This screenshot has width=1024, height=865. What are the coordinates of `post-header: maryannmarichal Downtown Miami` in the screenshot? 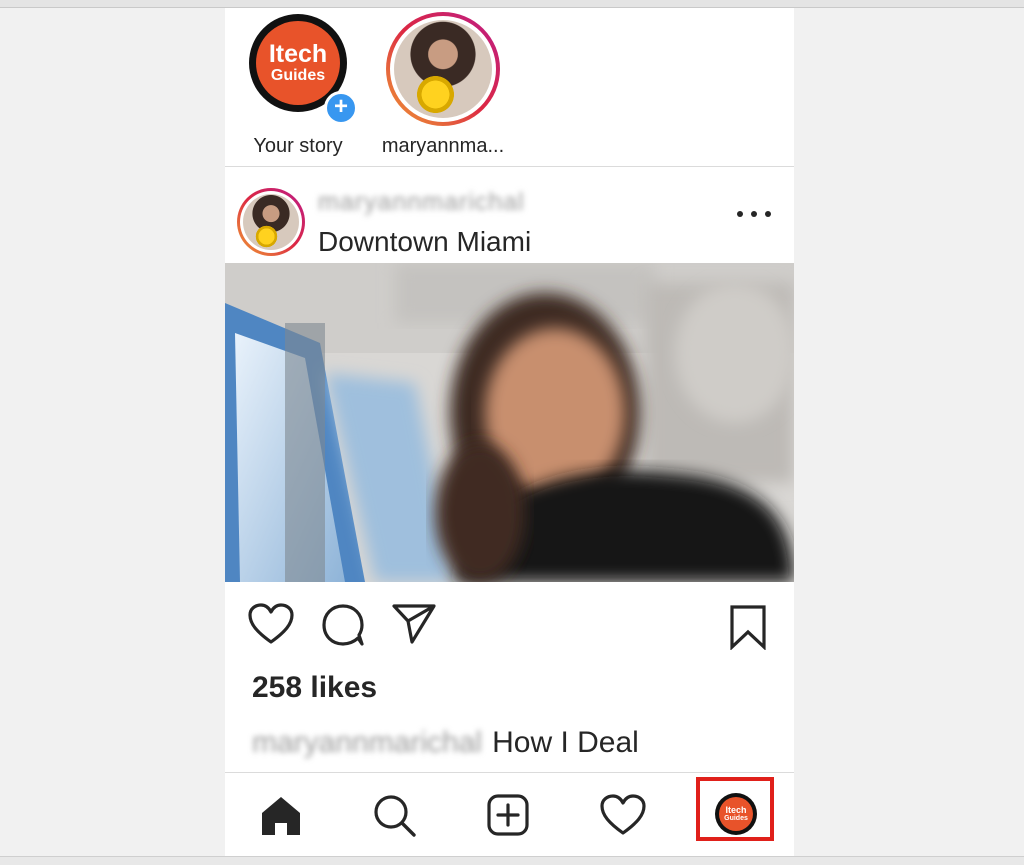 It's located at (509, 222).